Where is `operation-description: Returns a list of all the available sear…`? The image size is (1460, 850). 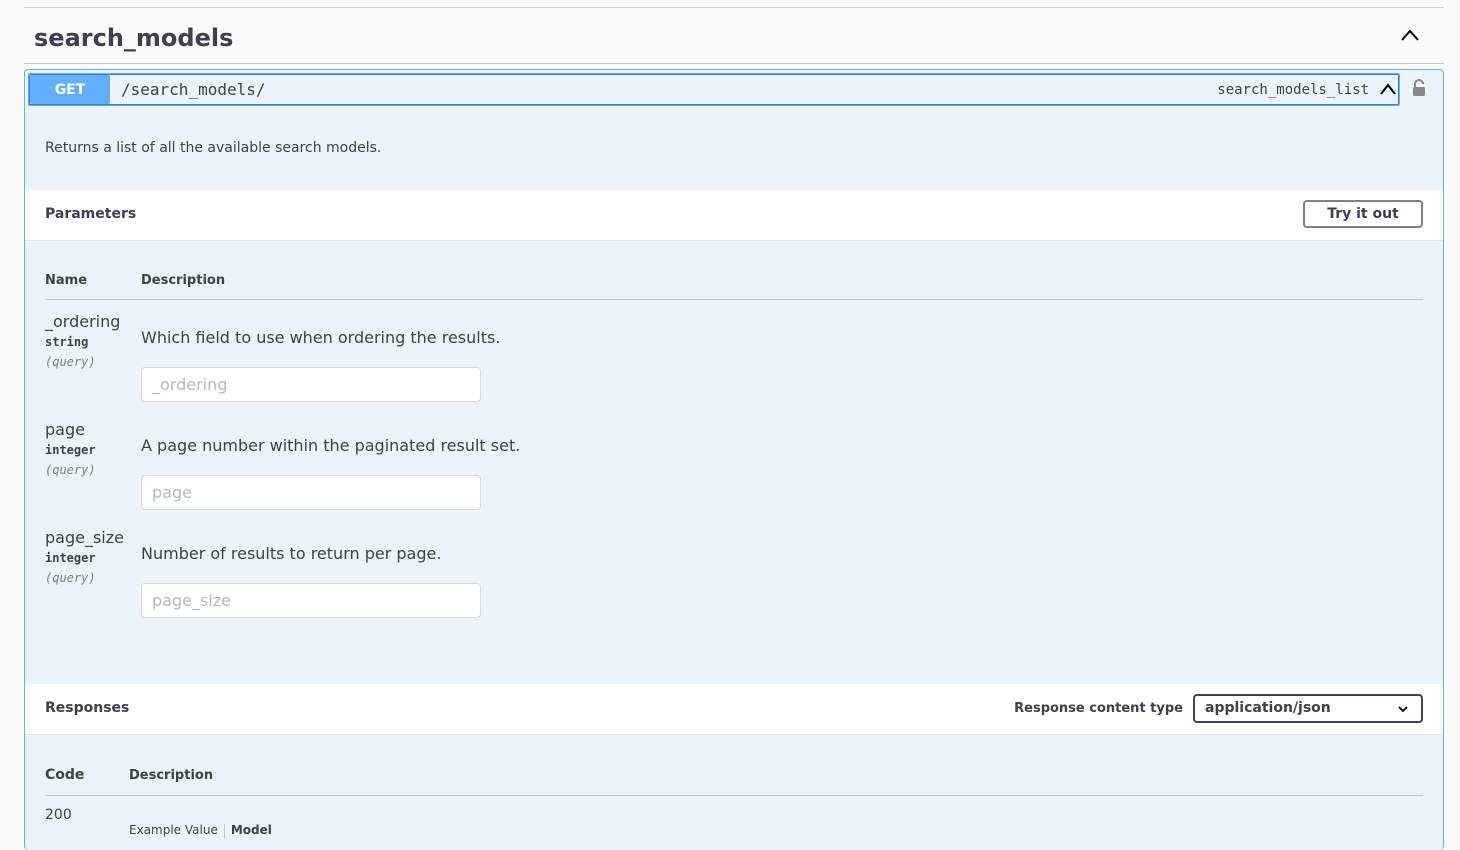 operation-description: Returns a list of all the available sear… is located at coordinates (213, 148).